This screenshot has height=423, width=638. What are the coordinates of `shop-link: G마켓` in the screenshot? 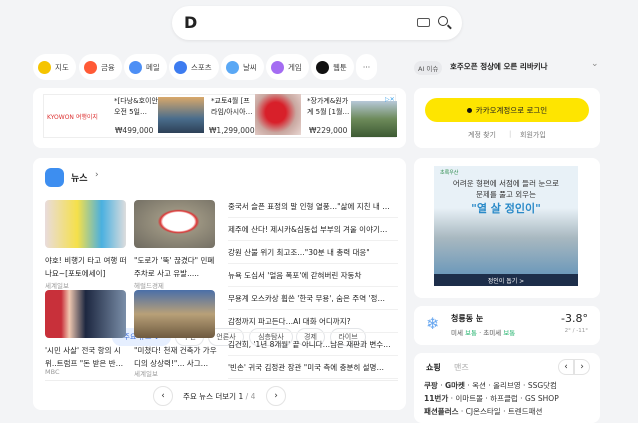 It's located at (455, 385).